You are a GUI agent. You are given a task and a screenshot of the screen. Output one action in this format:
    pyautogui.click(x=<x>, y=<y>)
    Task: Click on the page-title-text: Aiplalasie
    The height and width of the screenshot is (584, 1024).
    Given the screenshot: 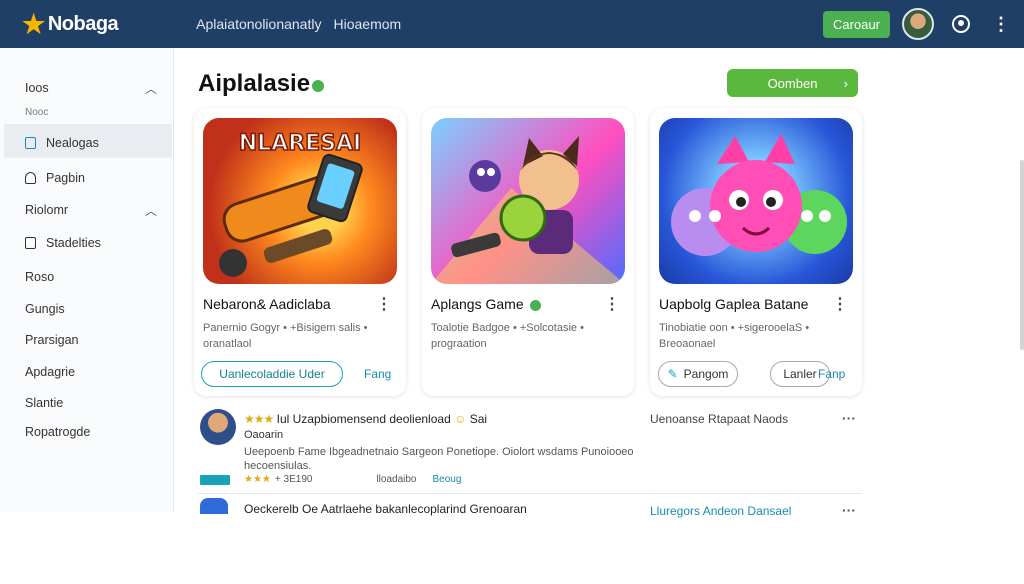 What is the action you would take?
    pyautogui.click(x=254, y=83)
    